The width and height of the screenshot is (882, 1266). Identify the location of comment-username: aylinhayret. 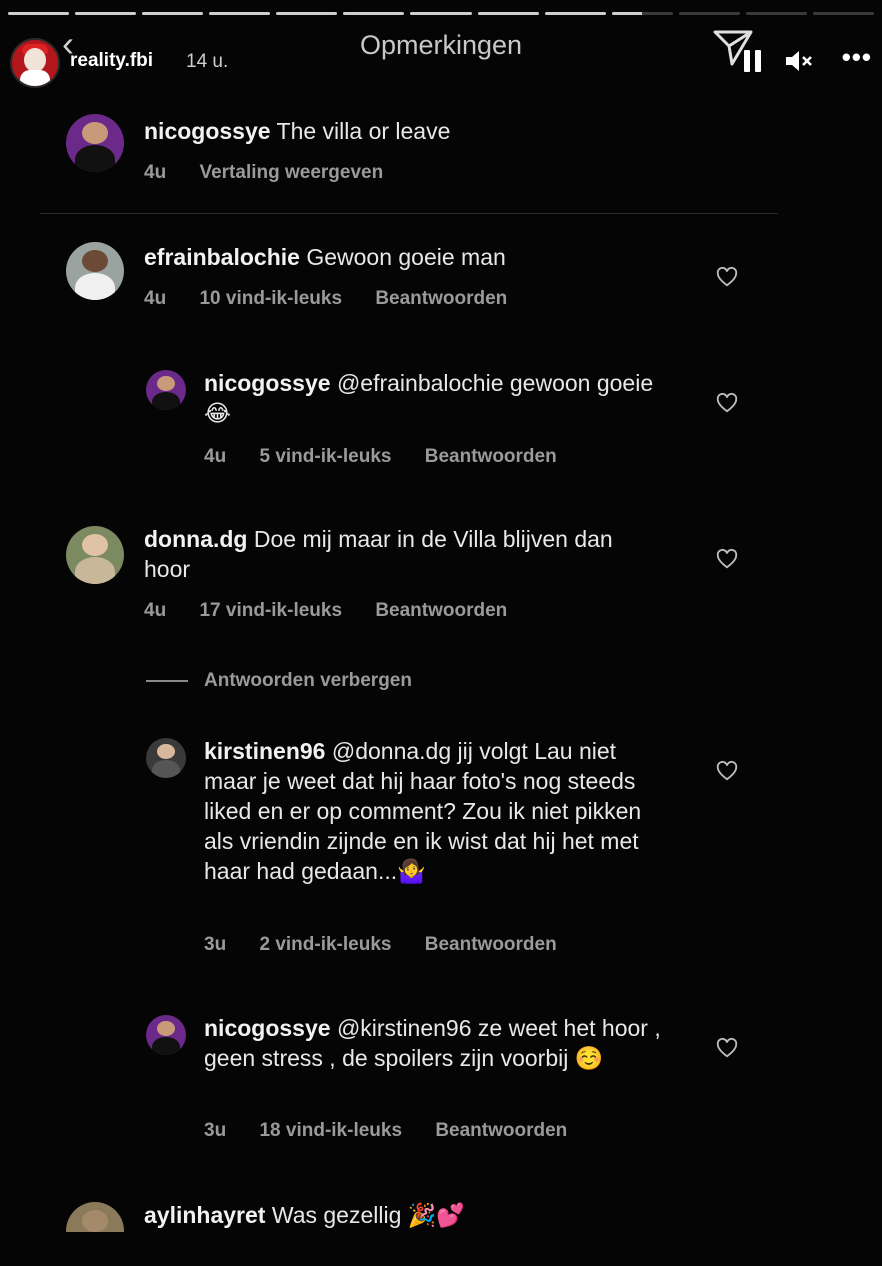
(204, 1215).